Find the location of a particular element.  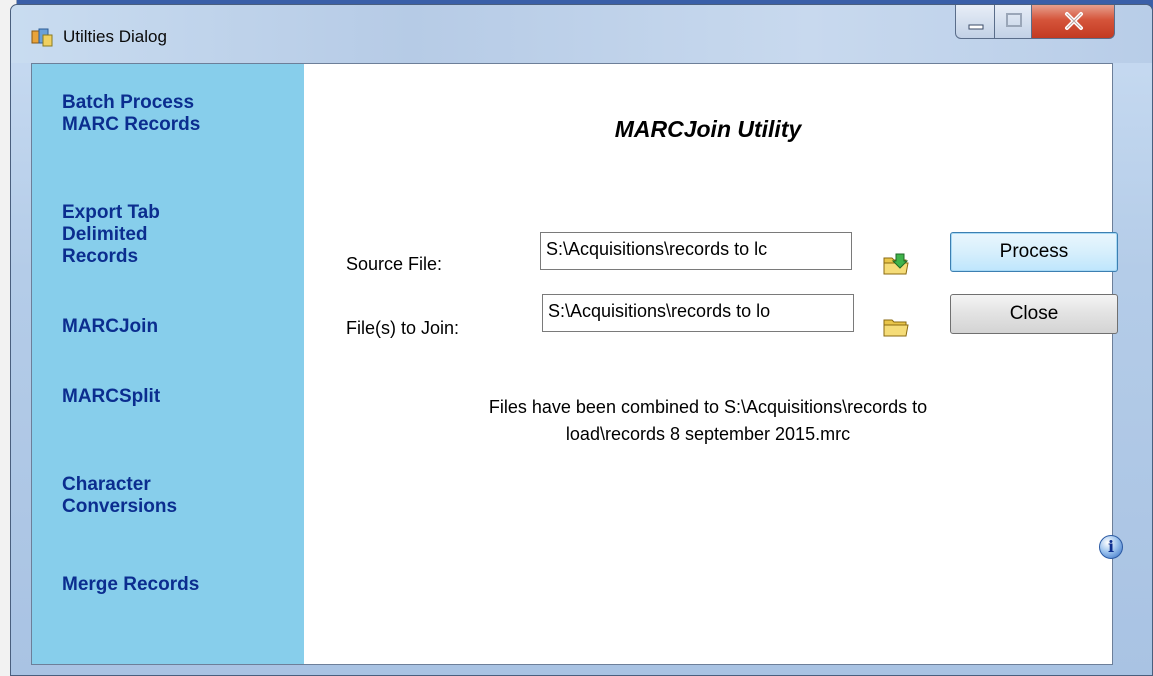

sidebar-item-marcsplit: MARCSplit is located at coordinates (111, 397).